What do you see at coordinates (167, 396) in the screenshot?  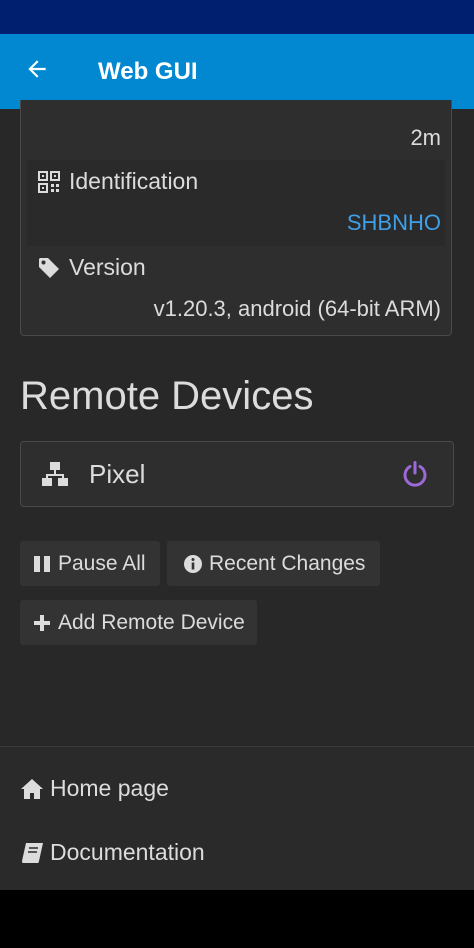 I see `remote-devices-title: Remote Devices` at bounding box center [167, 396].